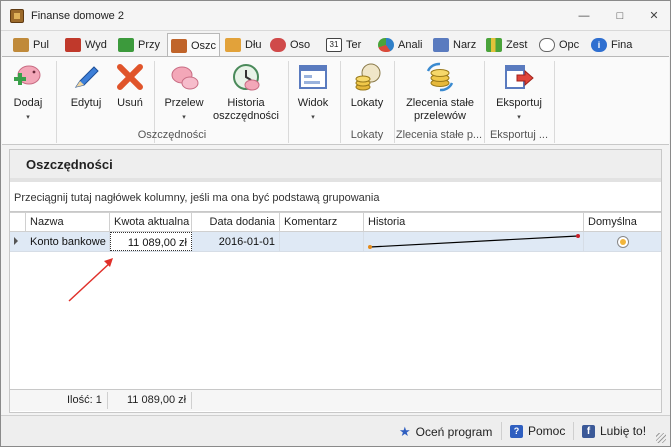 The height and width of the screenshot is (447, 671). What do you see at coordinates (354, 45) in the screenshot?
I see `tab-label: Ter` at bounding box center [354, 45].